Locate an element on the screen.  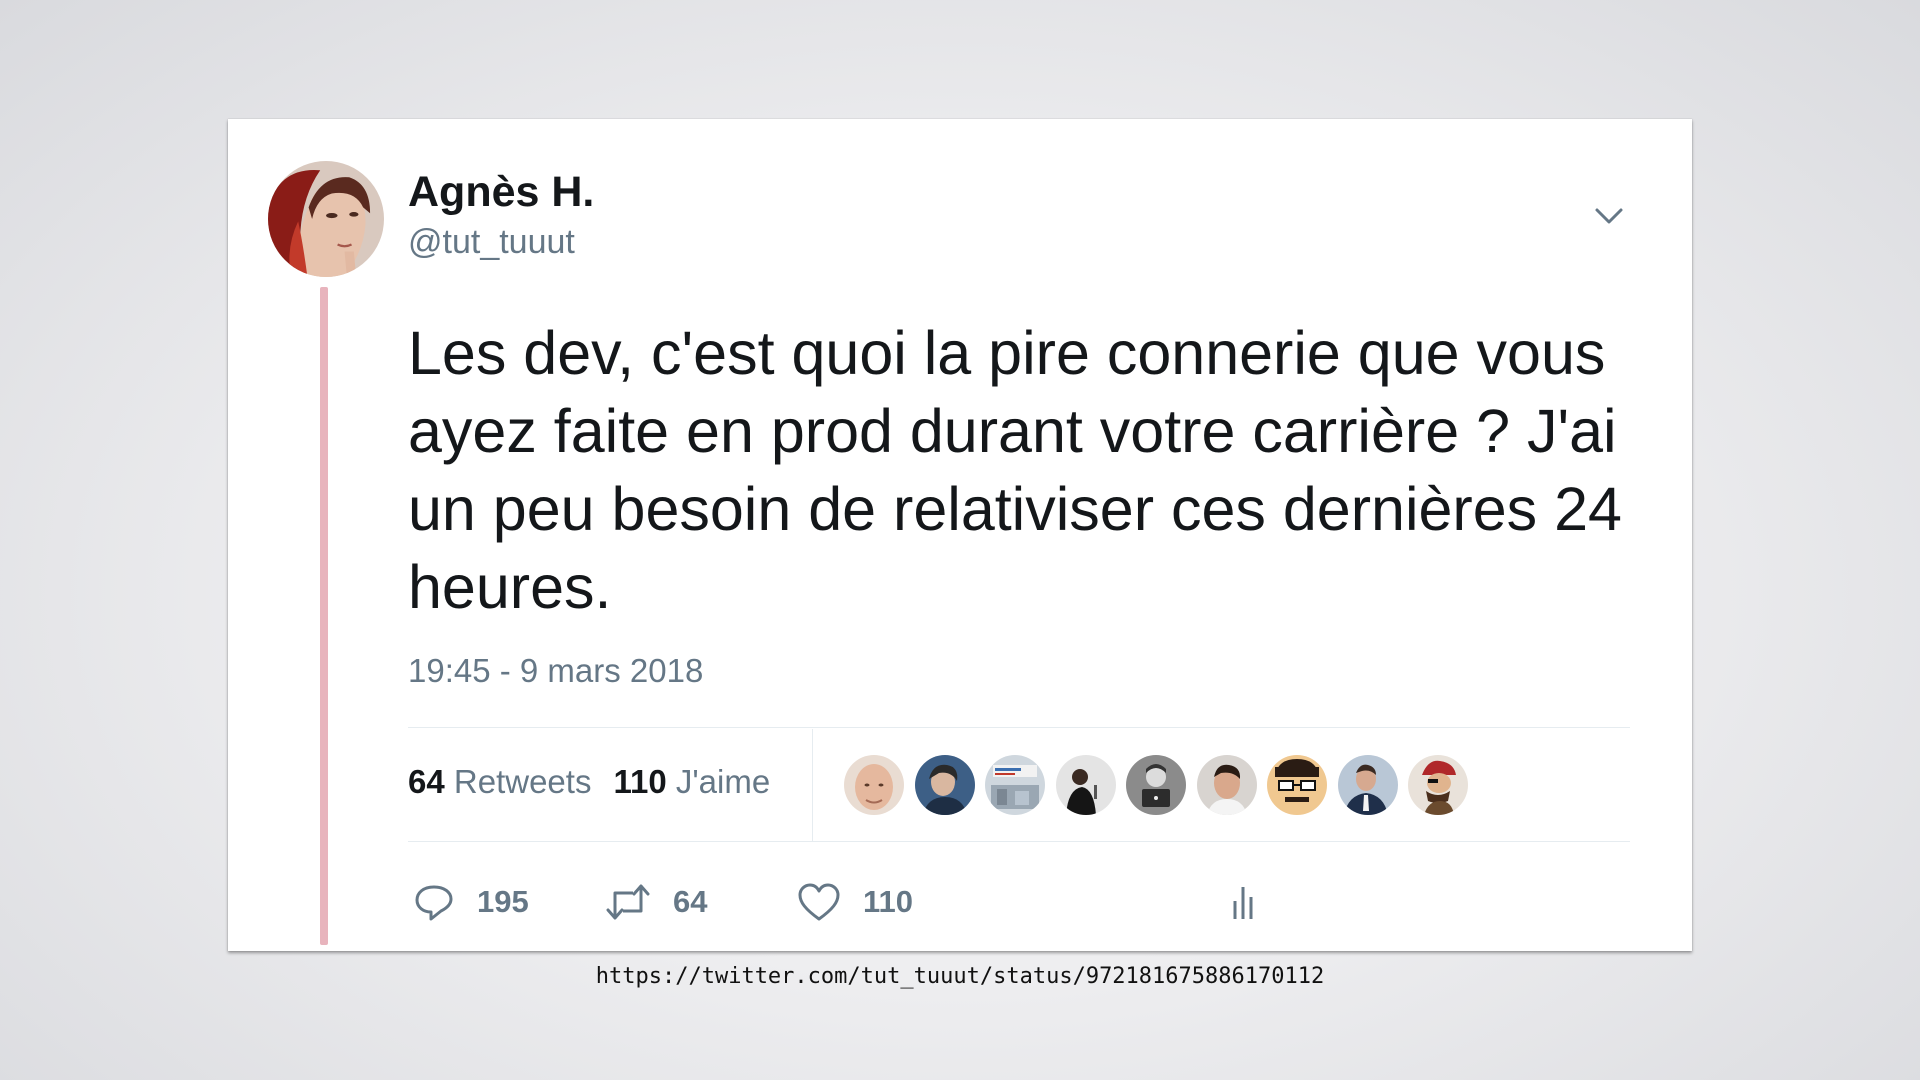
retweets-stat: 64 Retweets is located at coordinates (499, 781).